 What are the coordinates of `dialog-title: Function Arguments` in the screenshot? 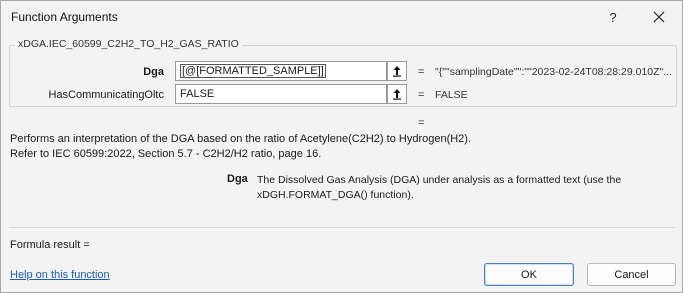 It's located at (64, 17).